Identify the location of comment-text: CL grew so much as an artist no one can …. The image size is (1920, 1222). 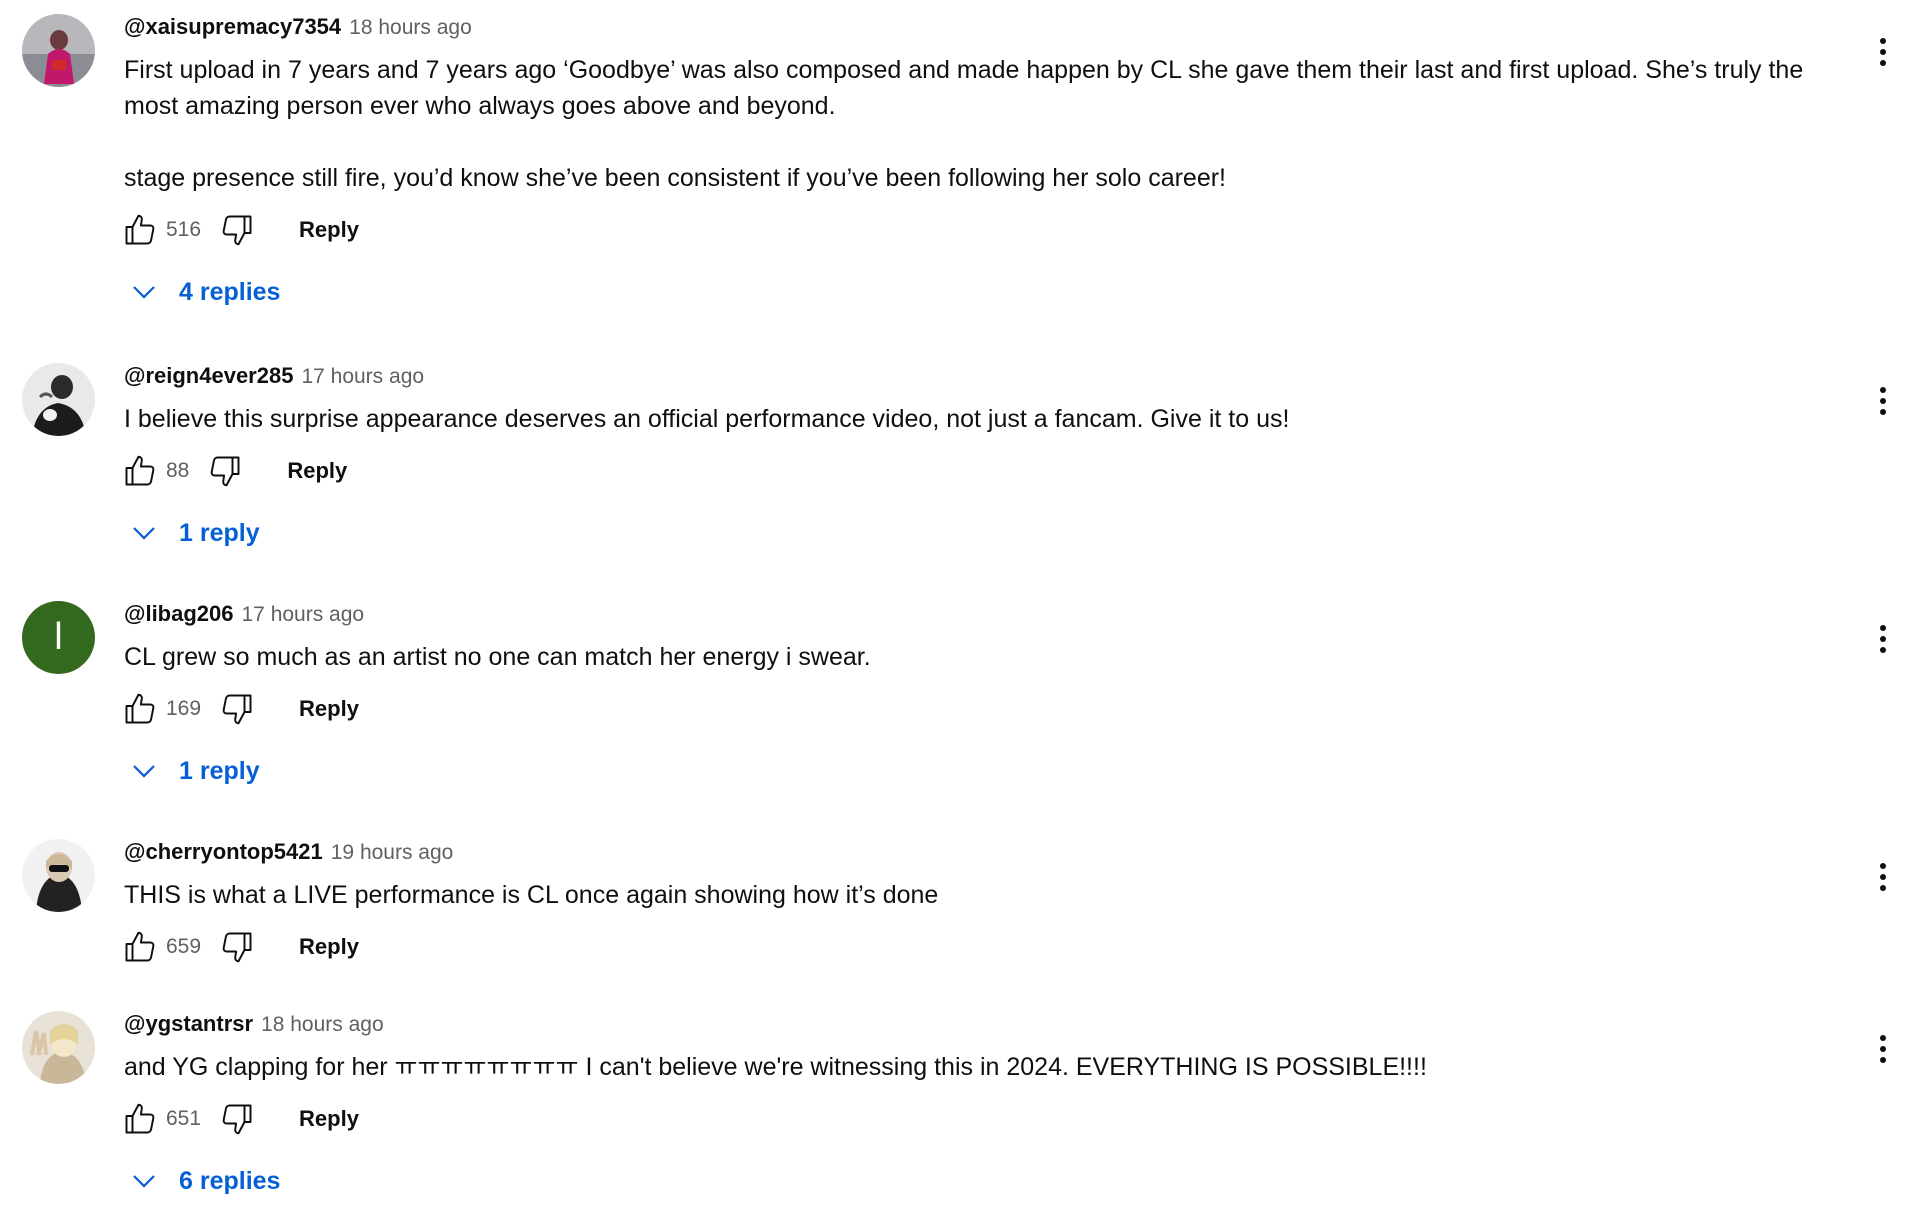
(497, 657).